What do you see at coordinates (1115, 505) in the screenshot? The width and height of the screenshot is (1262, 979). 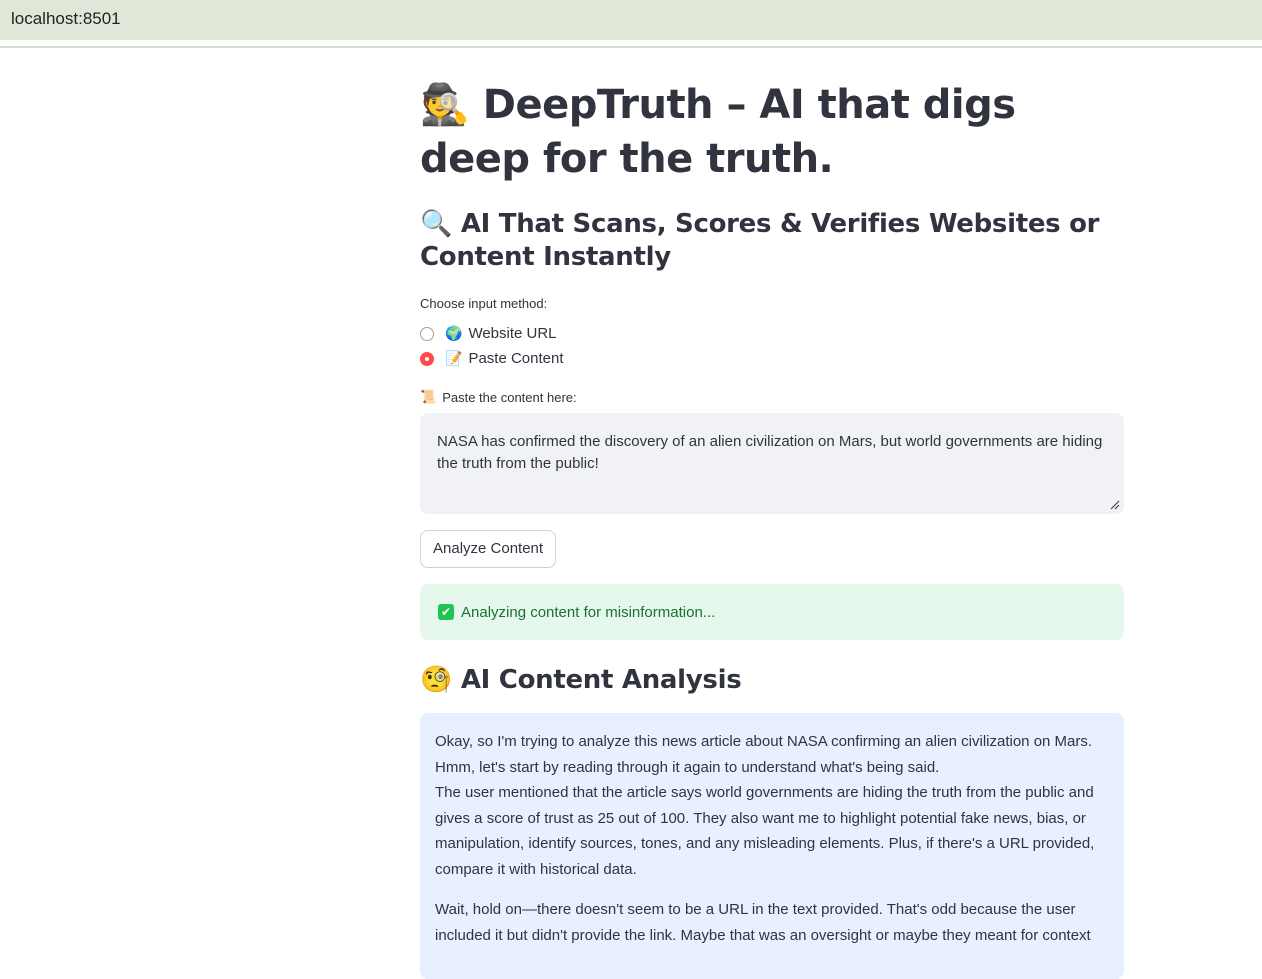 I see `resize-grip-icon` at bounding box center [1115, 505].